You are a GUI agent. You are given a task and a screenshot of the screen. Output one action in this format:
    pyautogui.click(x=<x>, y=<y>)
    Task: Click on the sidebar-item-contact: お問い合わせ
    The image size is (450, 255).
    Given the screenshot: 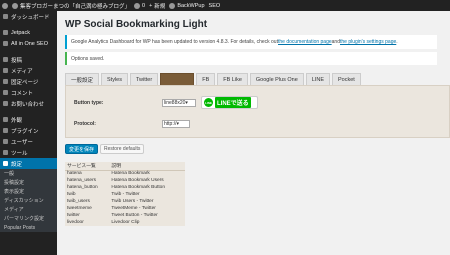 What is the action you would take?
    pyautogui.click(x=28, y=103)
    